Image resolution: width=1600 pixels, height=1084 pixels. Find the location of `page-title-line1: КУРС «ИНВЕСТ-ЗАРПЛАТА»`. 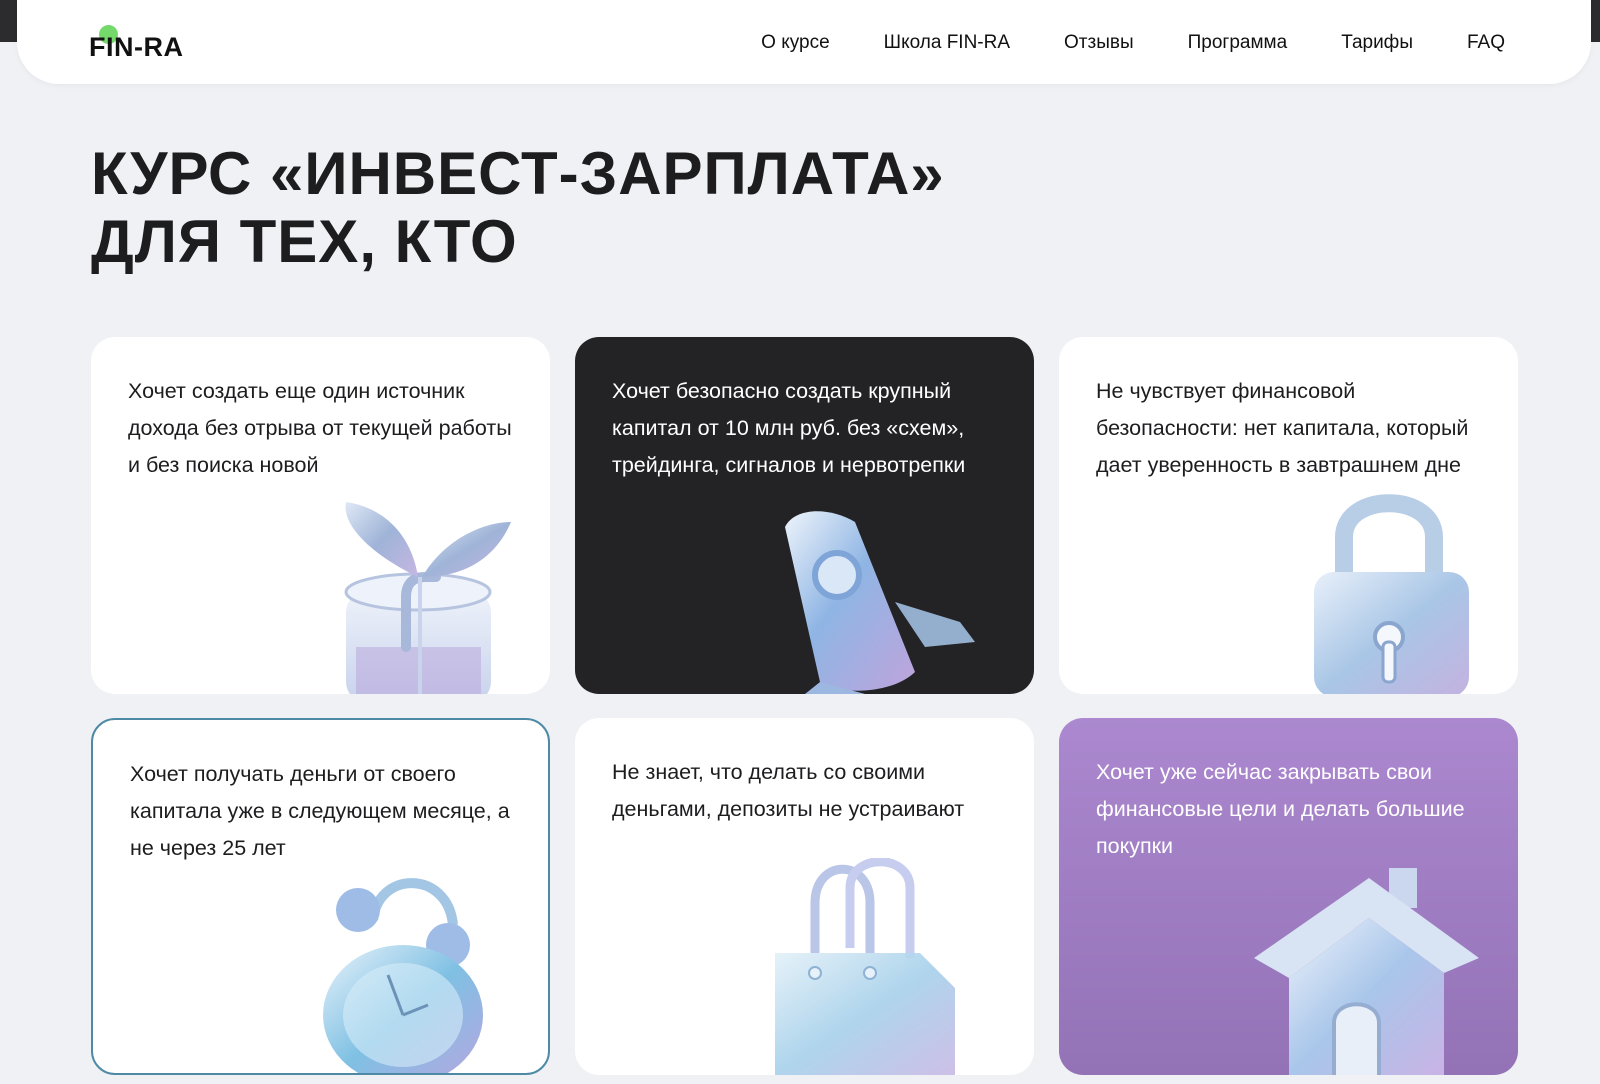

page-title-line1: КУРС «ИНВЕСТ-ЗАРПЛАТА» is located at coordinates (518, 173).